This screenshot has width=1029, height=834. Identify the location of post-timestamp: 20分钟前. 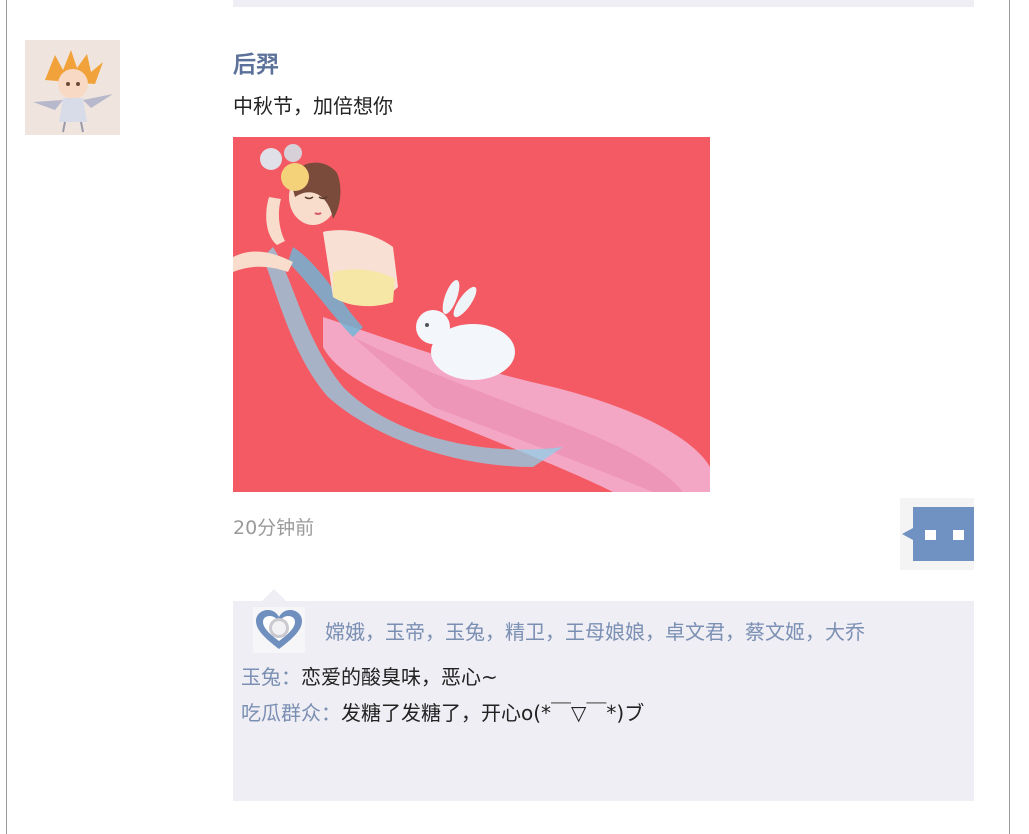
(274, 528).